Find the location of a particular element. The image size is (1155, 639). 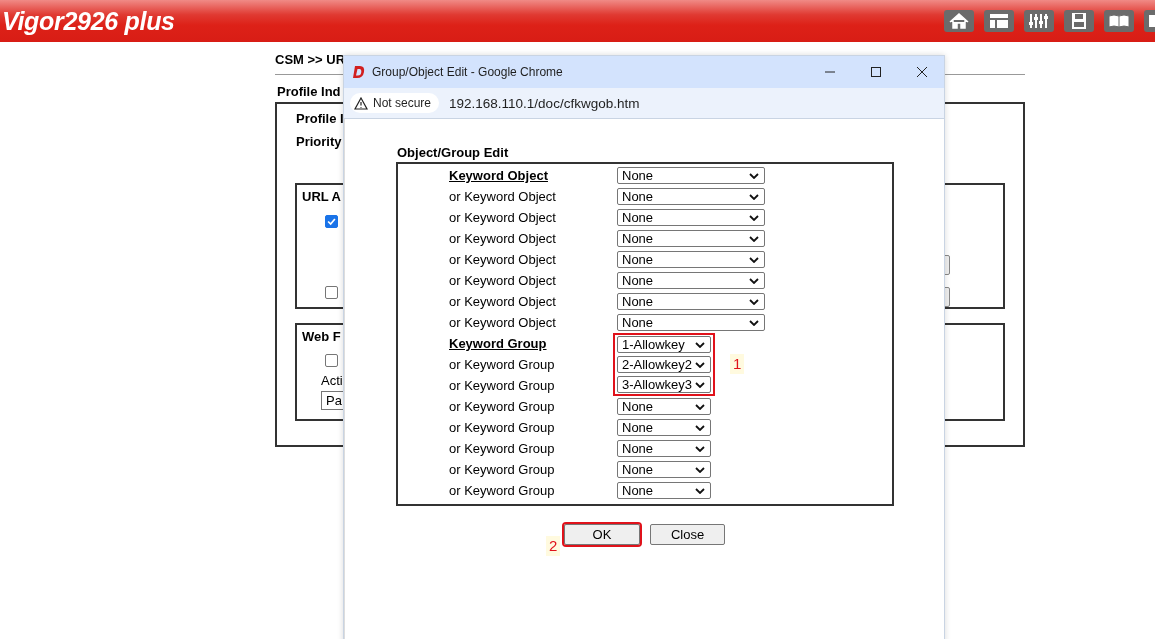

priority-label: Priority is located at coordinates (319, 141).